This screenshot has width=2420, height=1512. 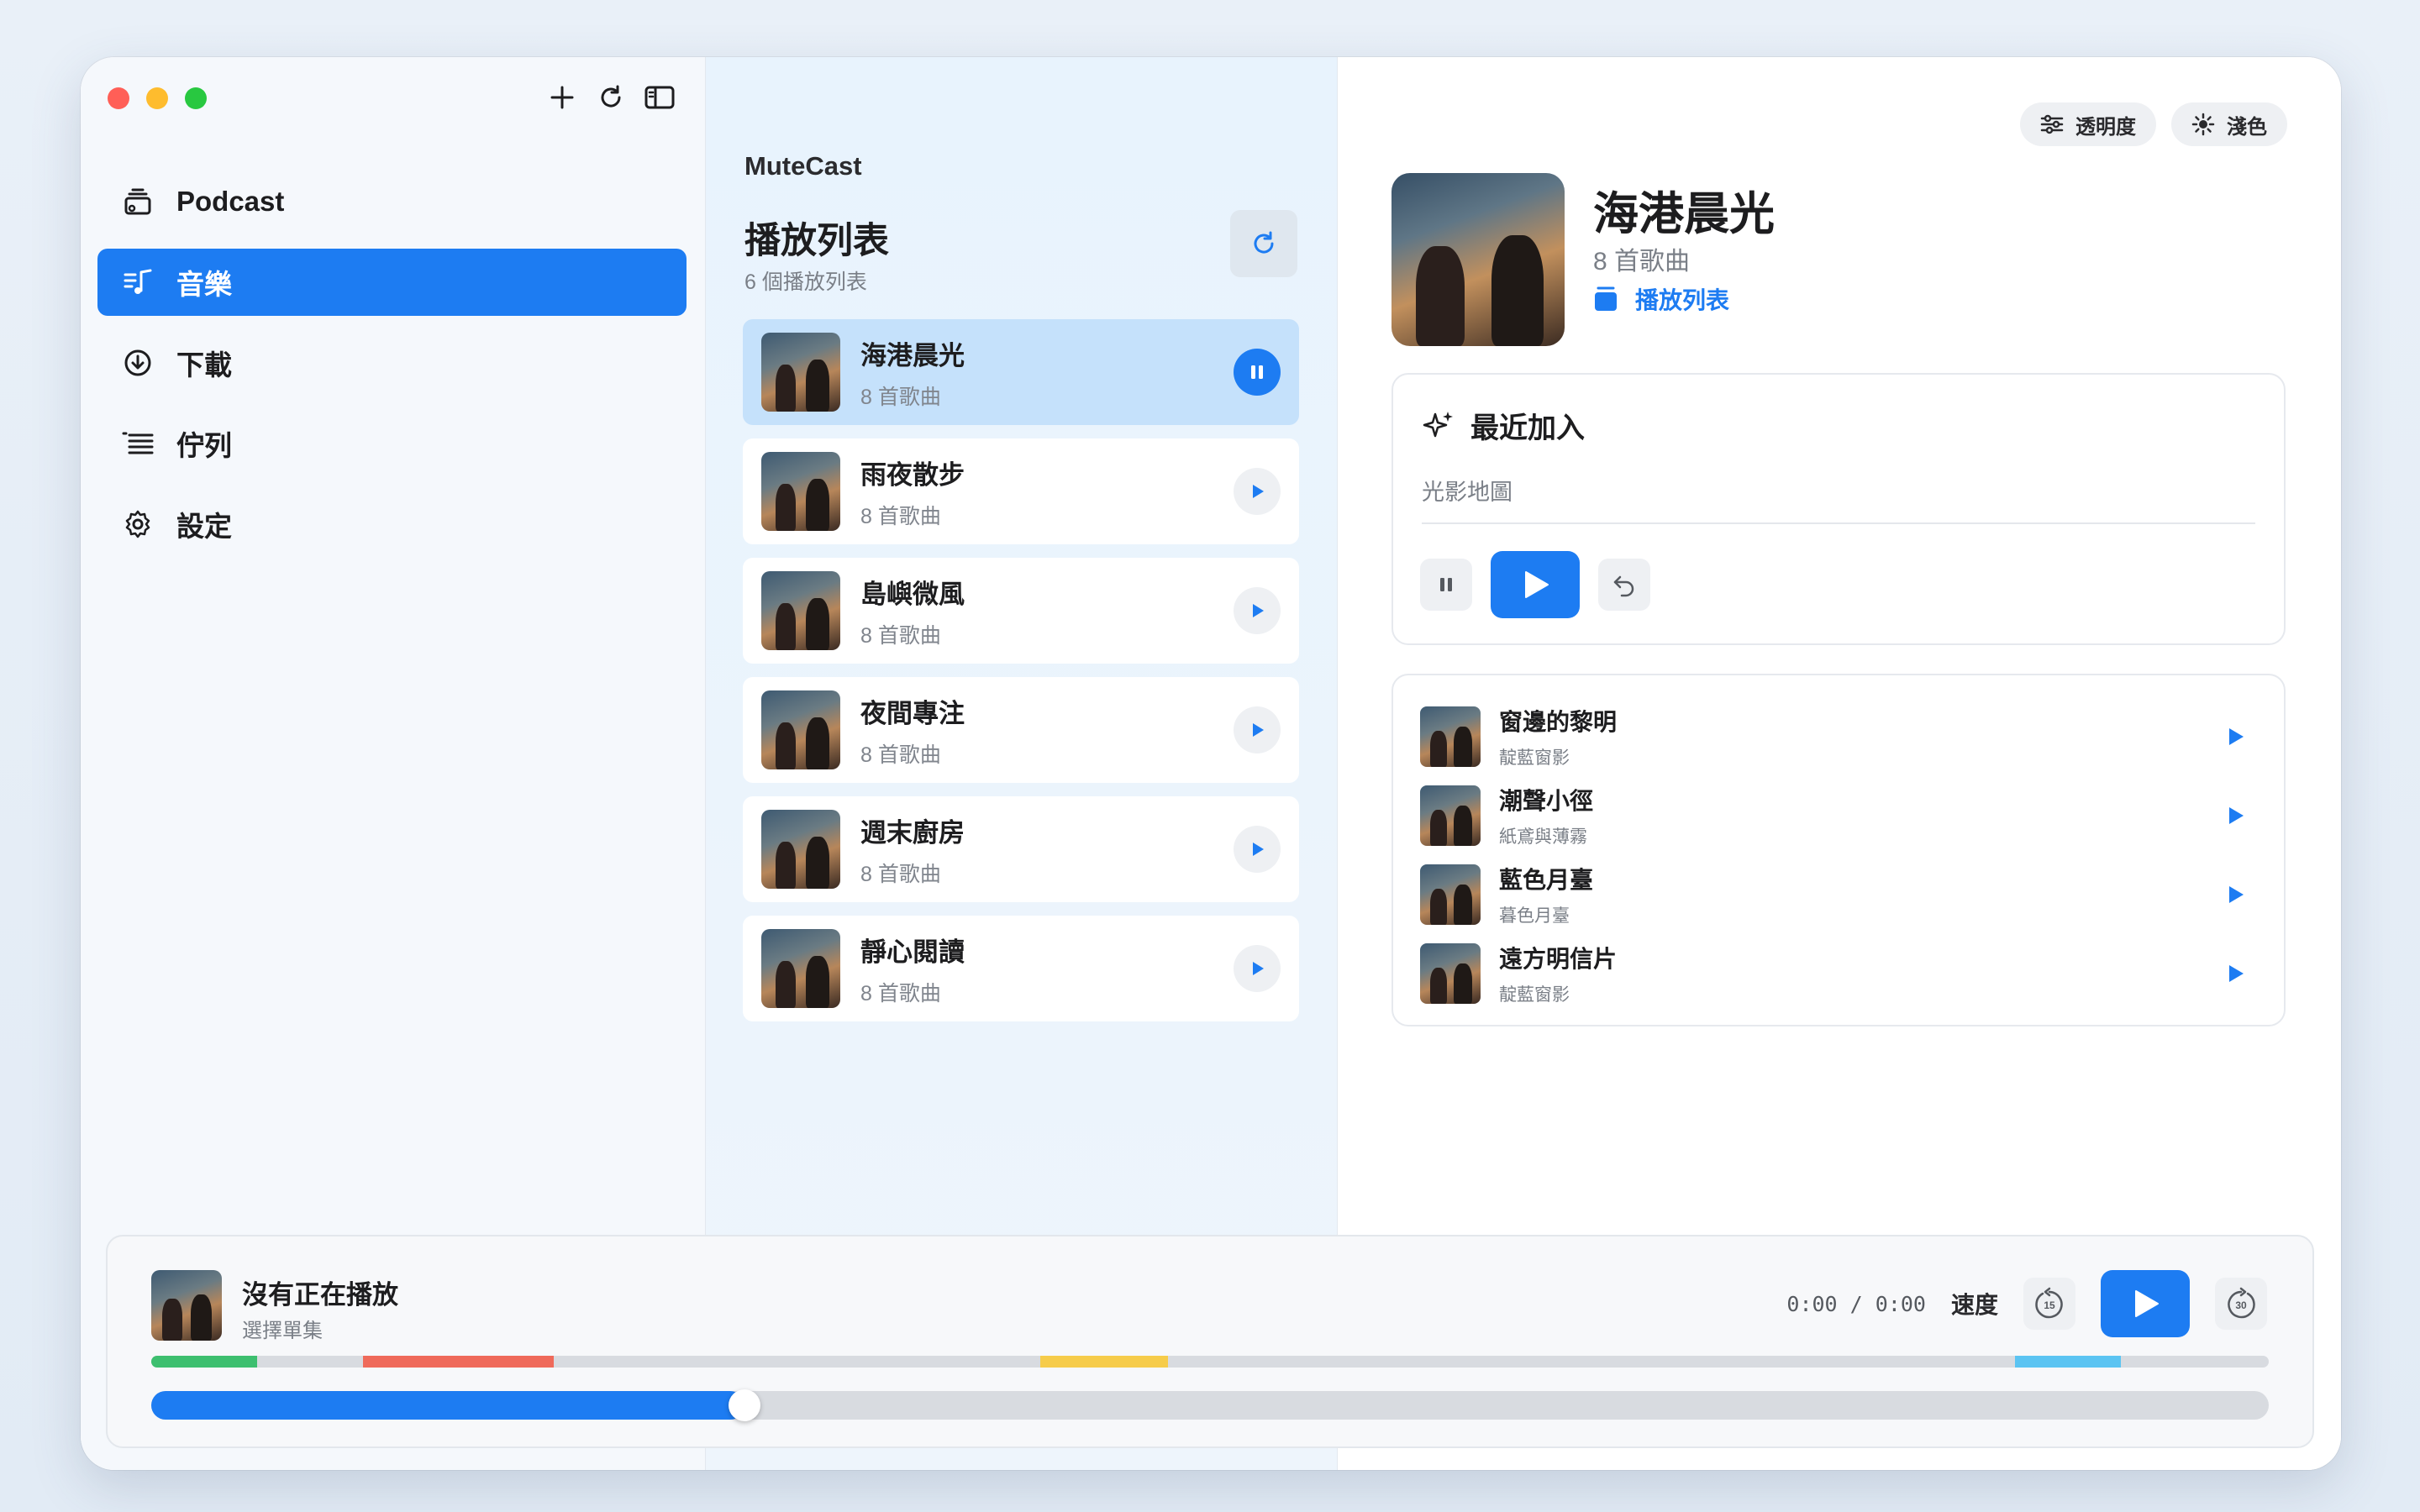 I want to click on opacity-label: 透明度, so click(x=2105, y=127).